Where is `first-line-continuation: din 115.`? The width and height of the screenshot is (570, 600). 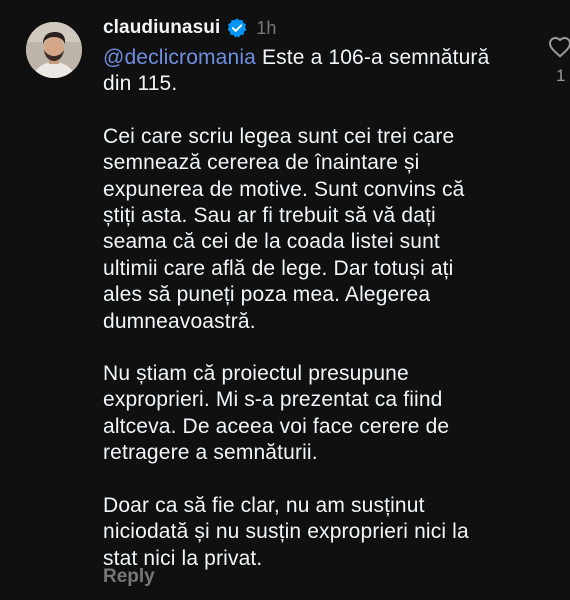
first-line-continuation: din 115. is located at coordinates (140, 84).